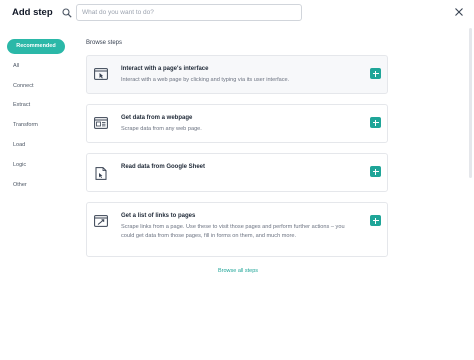 This screenshot has width=474, height=360. I want to click on close-icon, so click(459, 12).